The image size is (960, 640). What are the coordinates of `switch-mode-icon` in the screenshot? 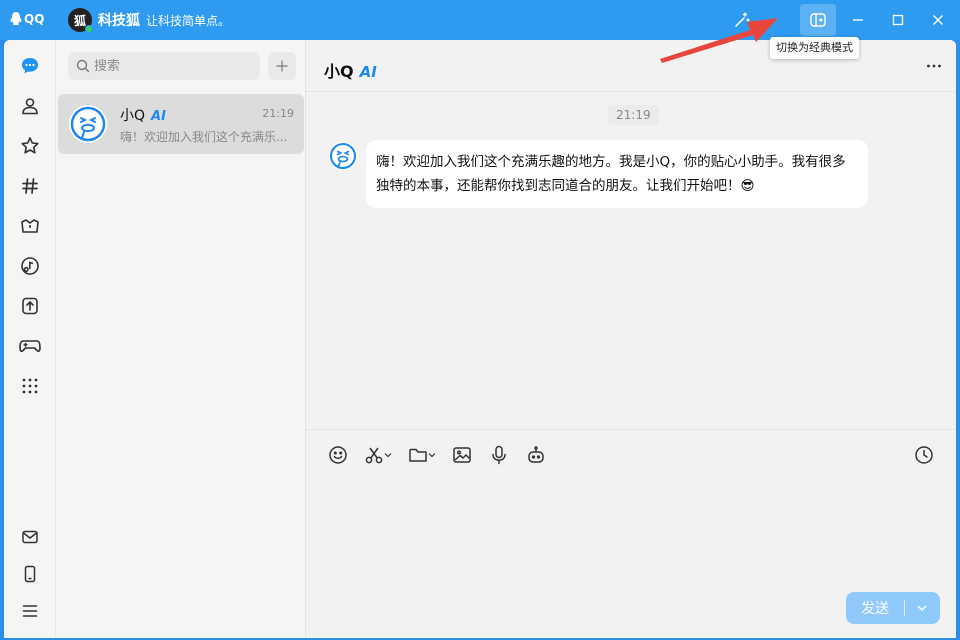 It's located at (818, 20).